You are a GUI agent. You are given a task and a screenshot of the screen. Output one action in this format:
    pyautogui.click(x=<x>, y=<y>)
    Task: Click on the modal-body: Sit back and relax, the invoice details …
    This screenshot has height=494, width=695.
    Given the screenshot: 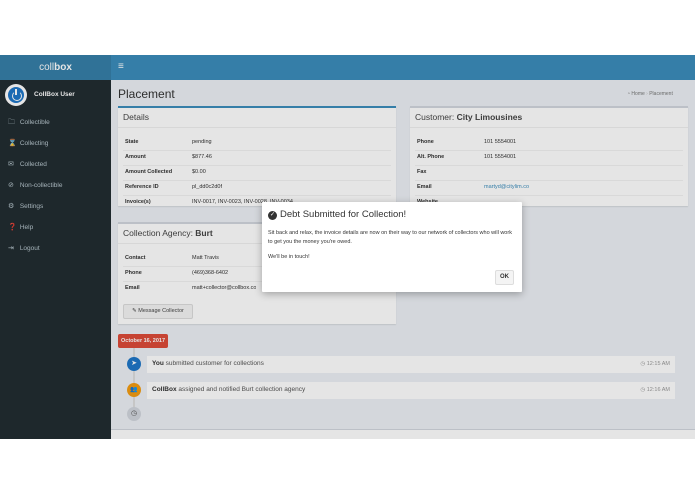 What is the action you would take?
    pyautogui.click(x=393, y=249)
    